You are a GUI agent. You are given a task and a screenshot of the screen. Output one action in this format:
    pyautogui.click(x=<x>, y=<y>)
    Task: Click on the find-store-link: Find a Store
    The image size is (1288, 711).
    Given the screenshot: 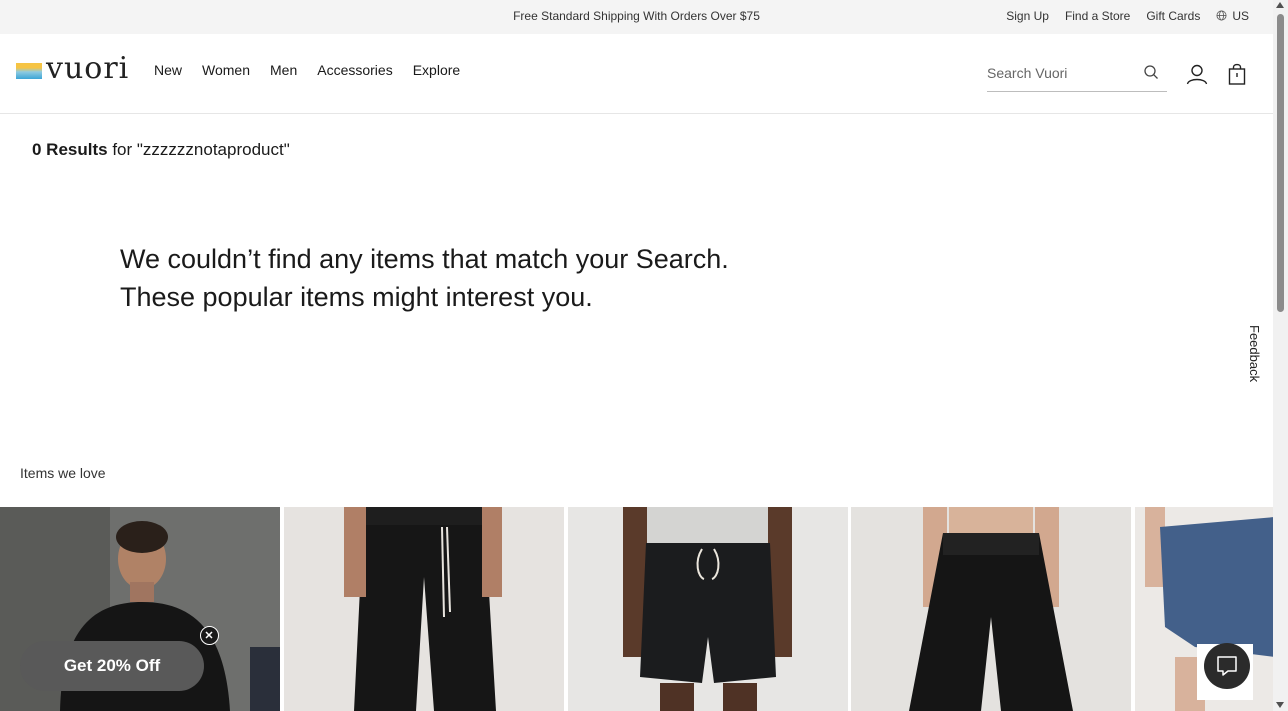 What is the action you would take?
    pyautogui.click(x=1097, y=16)
    